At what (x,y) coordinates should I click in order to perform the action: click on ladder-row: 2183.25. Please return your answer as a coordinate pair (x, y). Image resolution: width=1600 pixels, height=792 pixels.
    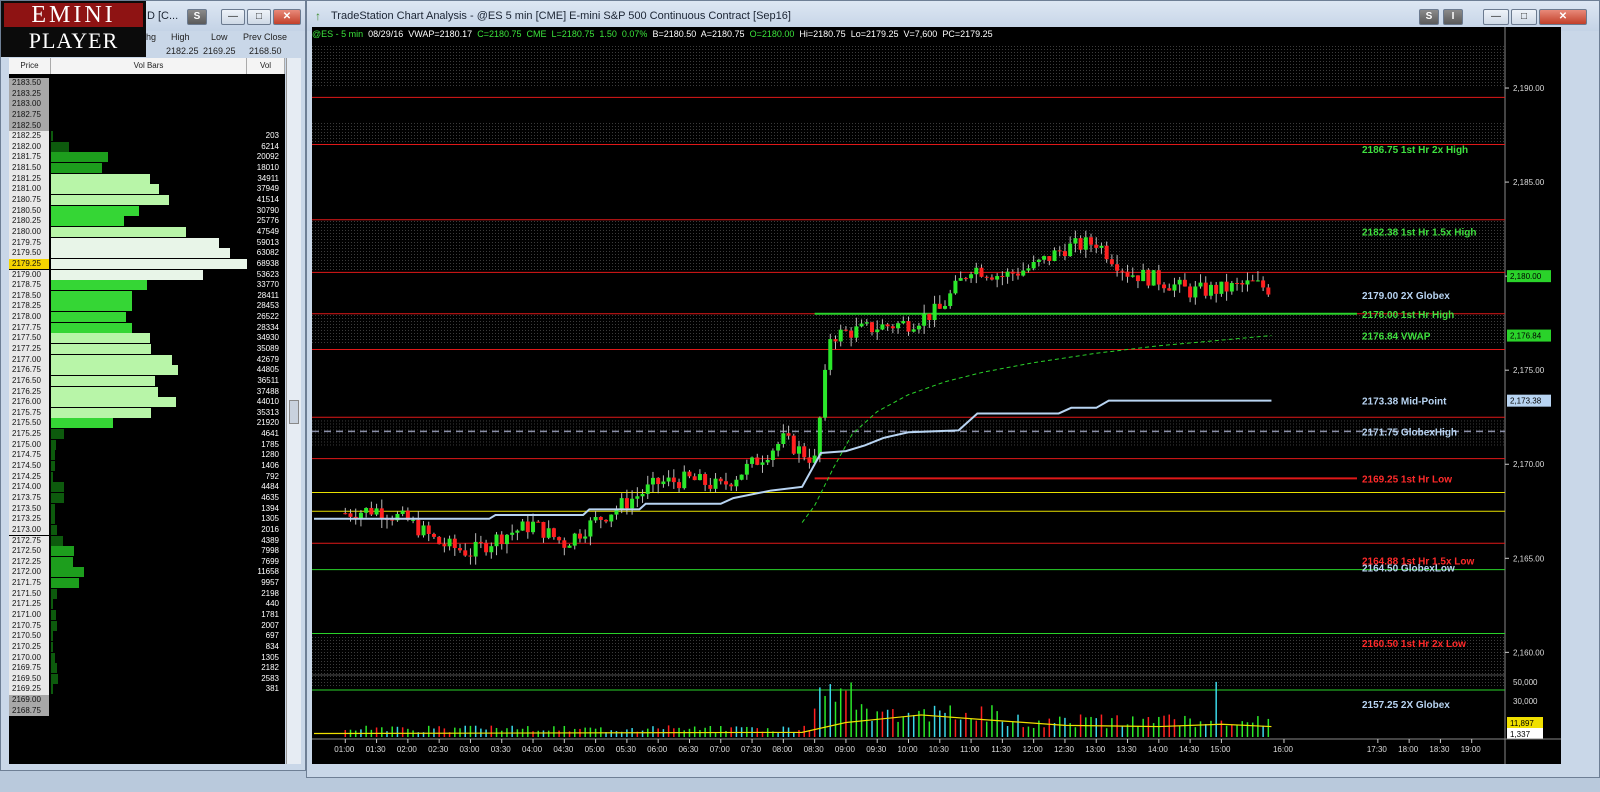
    Looking at the image, I should click on (147, 94).